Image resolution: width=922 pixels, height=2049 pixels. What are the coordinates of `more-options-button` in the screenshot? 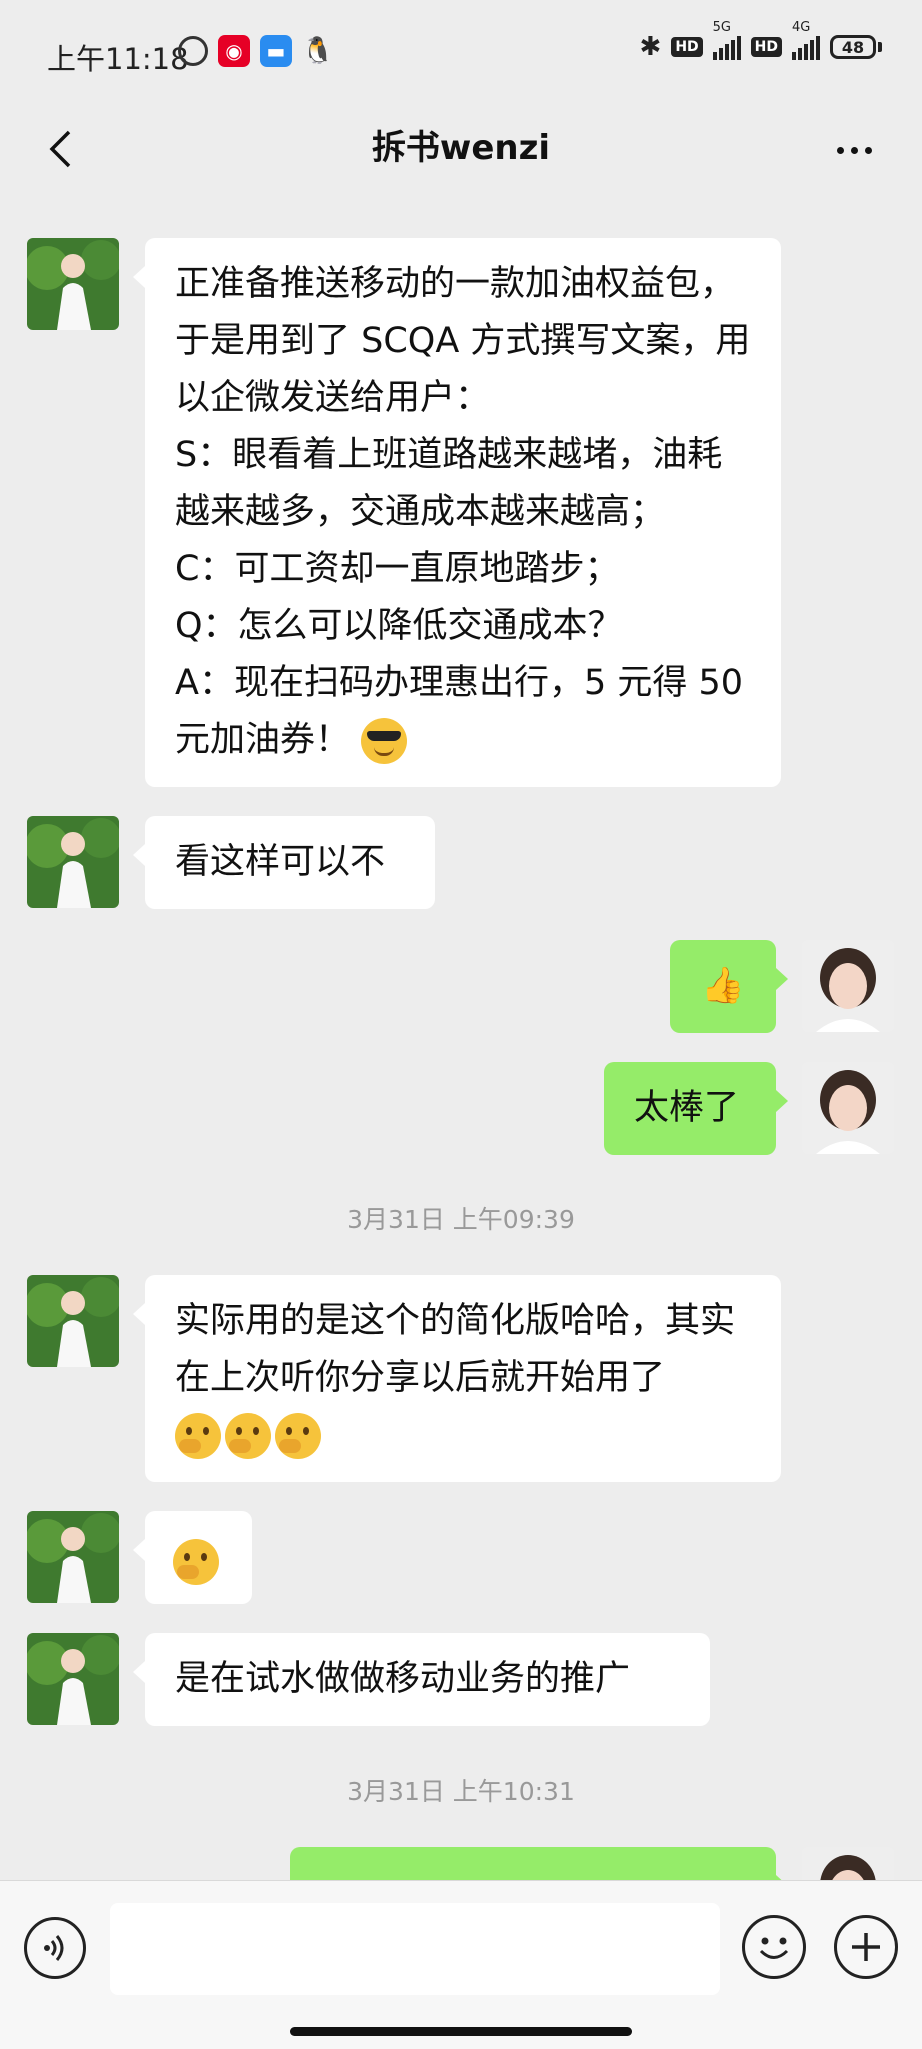 It's located at (854, 150).